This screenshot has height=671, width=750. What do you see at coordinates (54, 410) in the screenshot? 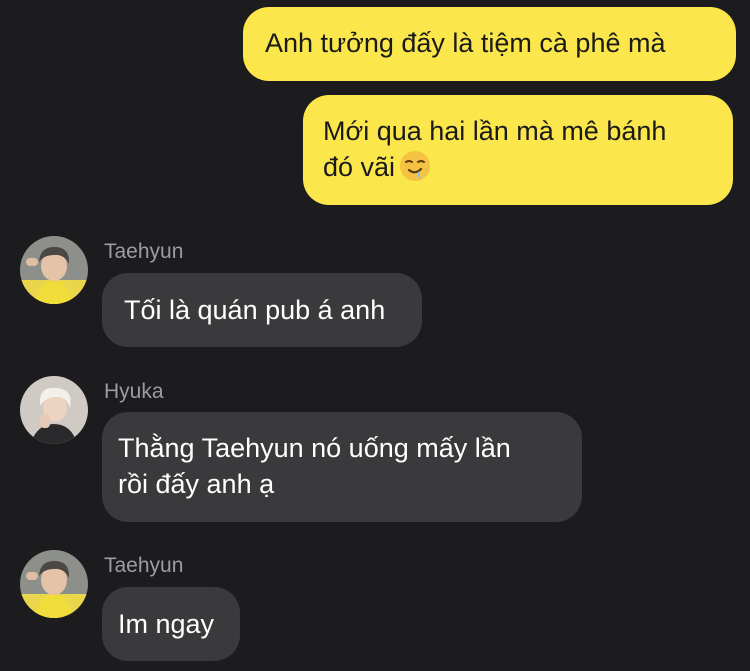
I see `hyuka-avatar` at bounding box center [54, 410].